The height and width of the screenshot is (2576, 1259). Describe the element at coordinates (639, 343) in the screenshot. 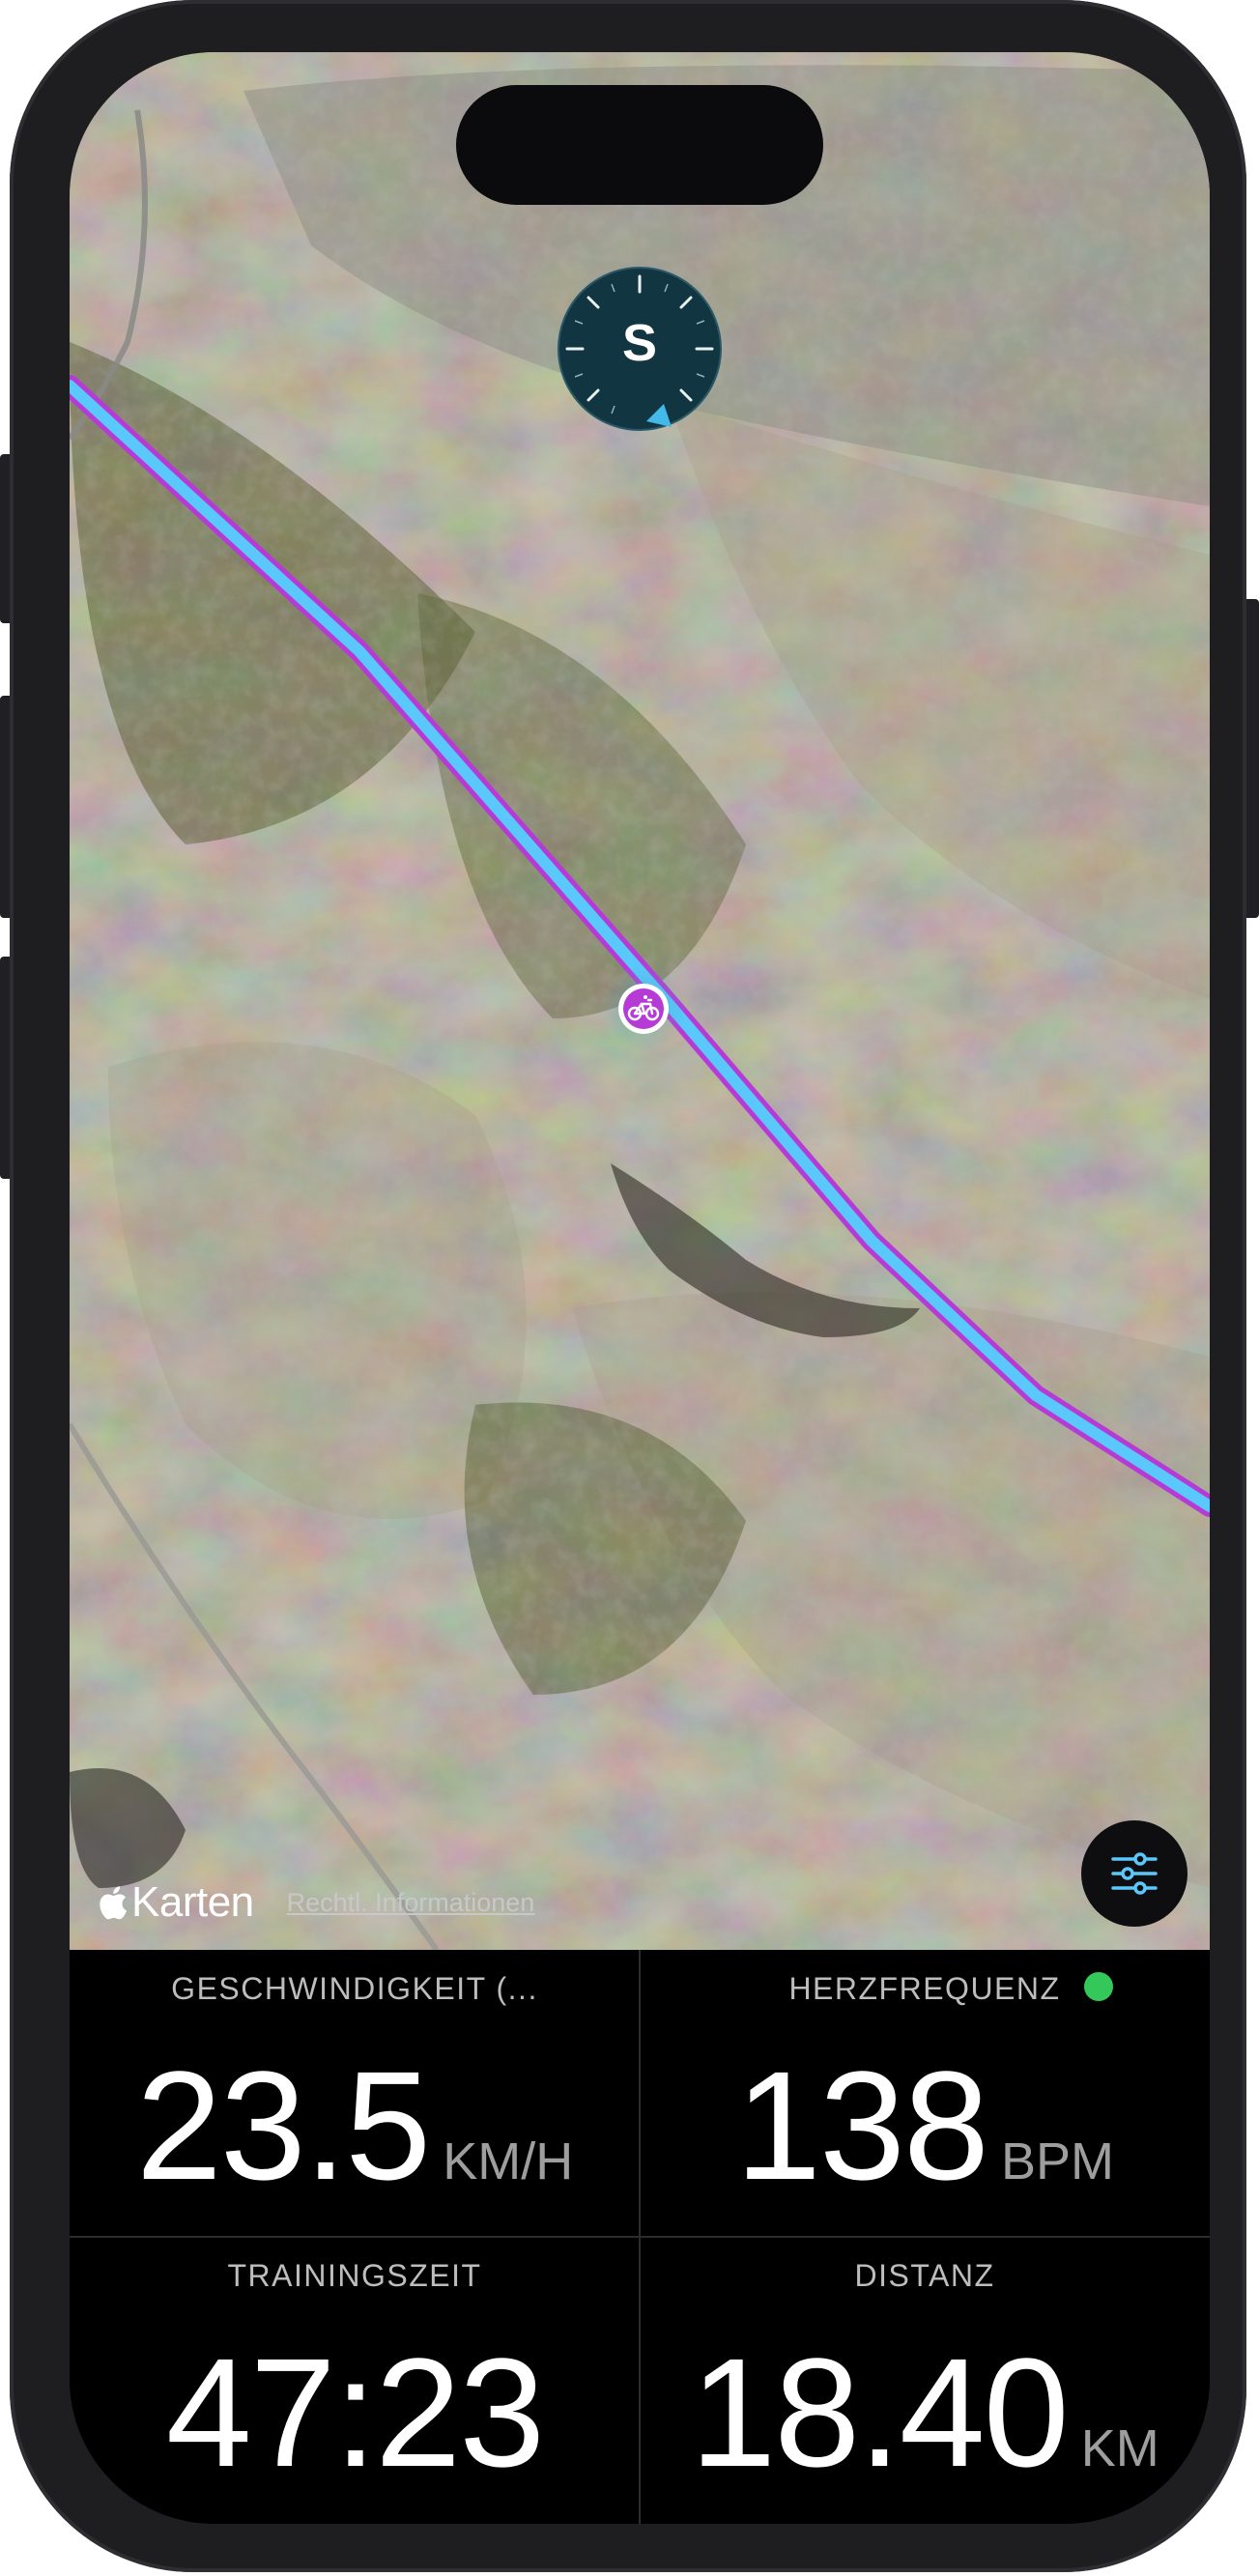

I see `compass-letter: S` at that location.